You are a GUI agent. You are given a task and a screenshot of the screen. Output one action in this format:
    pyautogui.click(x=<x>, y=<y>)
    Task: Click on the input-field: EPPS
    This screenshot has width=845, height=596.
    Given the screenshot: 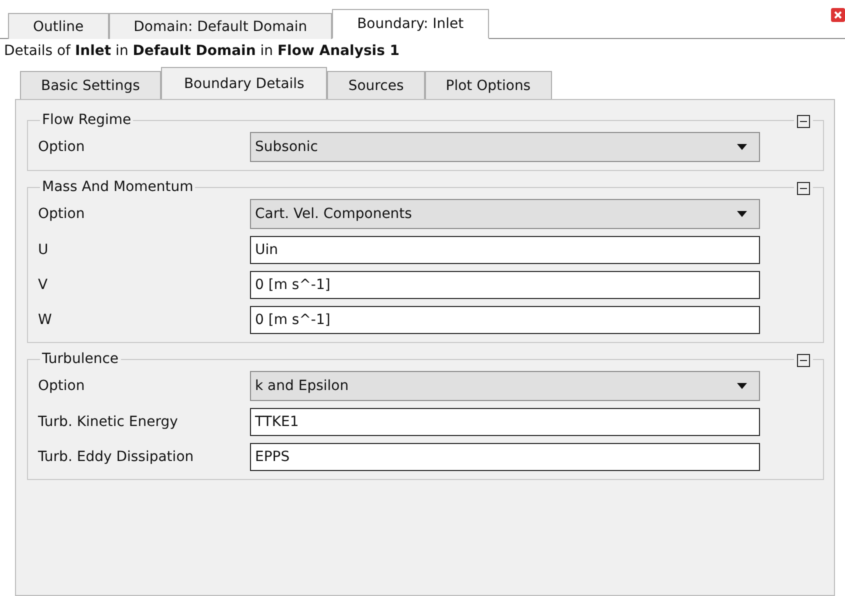 What is the action you would take?
    pyautogui.click(x=505, y=457)
    